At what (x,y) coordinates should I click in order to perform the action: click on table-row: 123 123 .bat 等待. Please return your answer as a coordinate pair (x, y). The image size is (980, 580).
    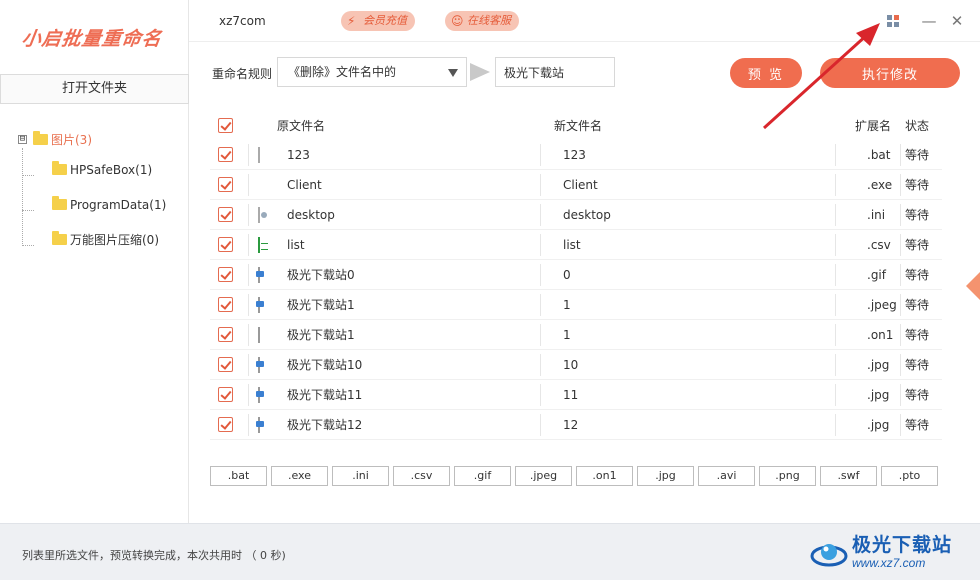
    Looking at the image, I should click on (576, 155).